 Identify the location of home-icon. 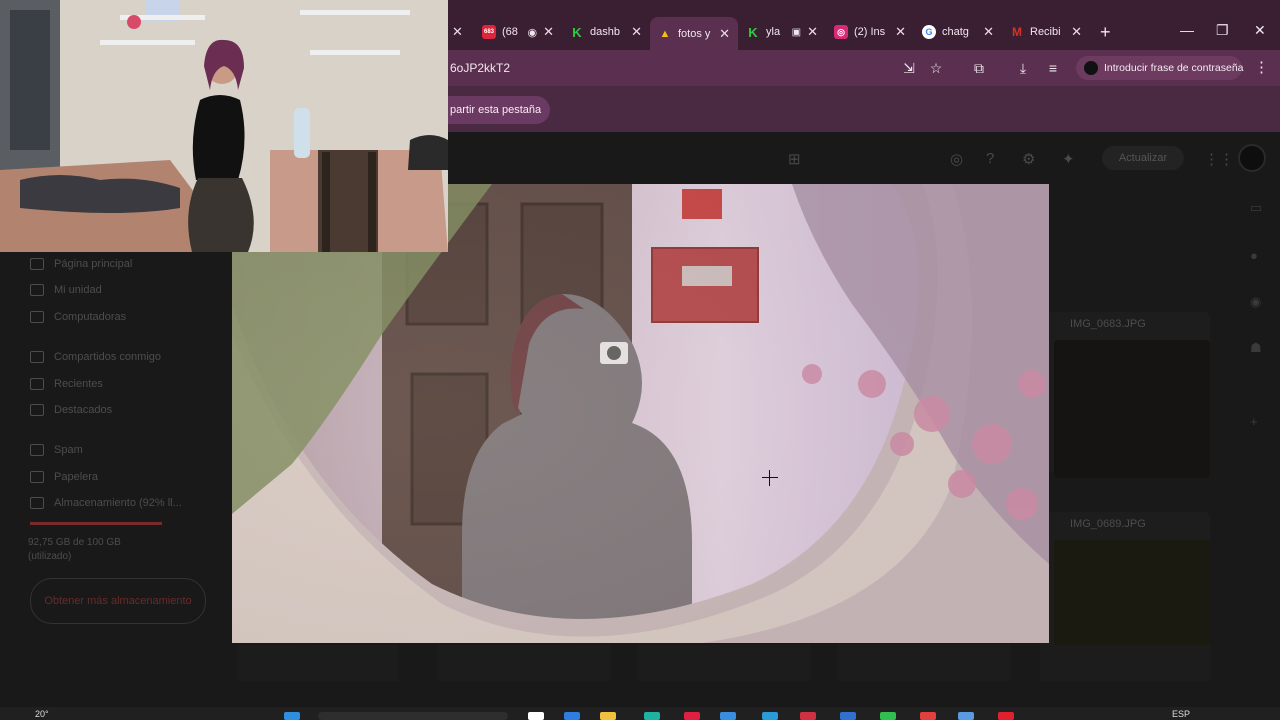
(37, 264).